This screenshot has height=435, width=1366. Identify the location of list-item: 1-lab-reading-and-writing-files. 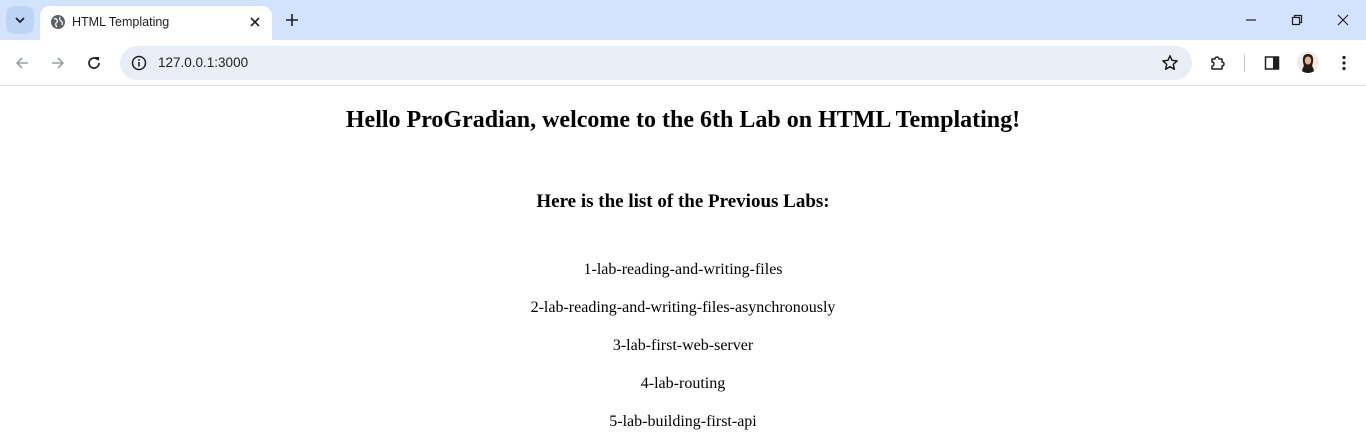
(683, 269).